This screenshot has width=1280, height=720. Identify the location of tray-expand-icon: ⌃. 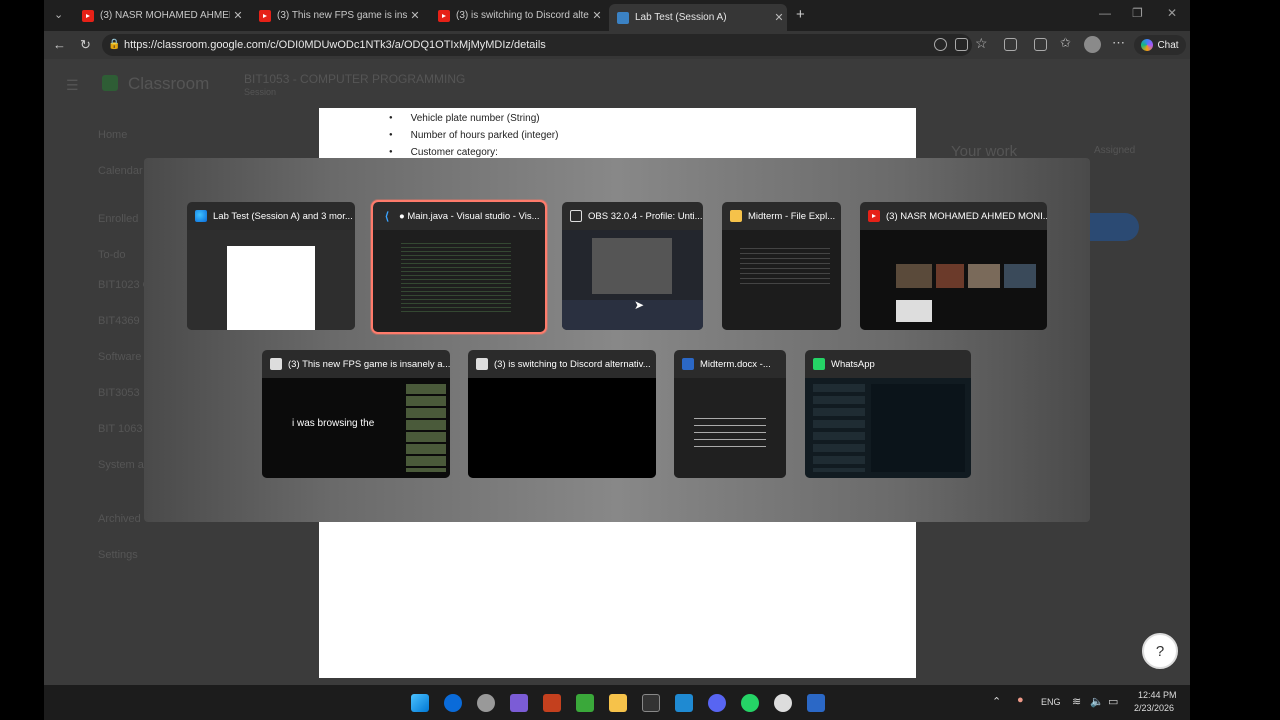
(996, 701).